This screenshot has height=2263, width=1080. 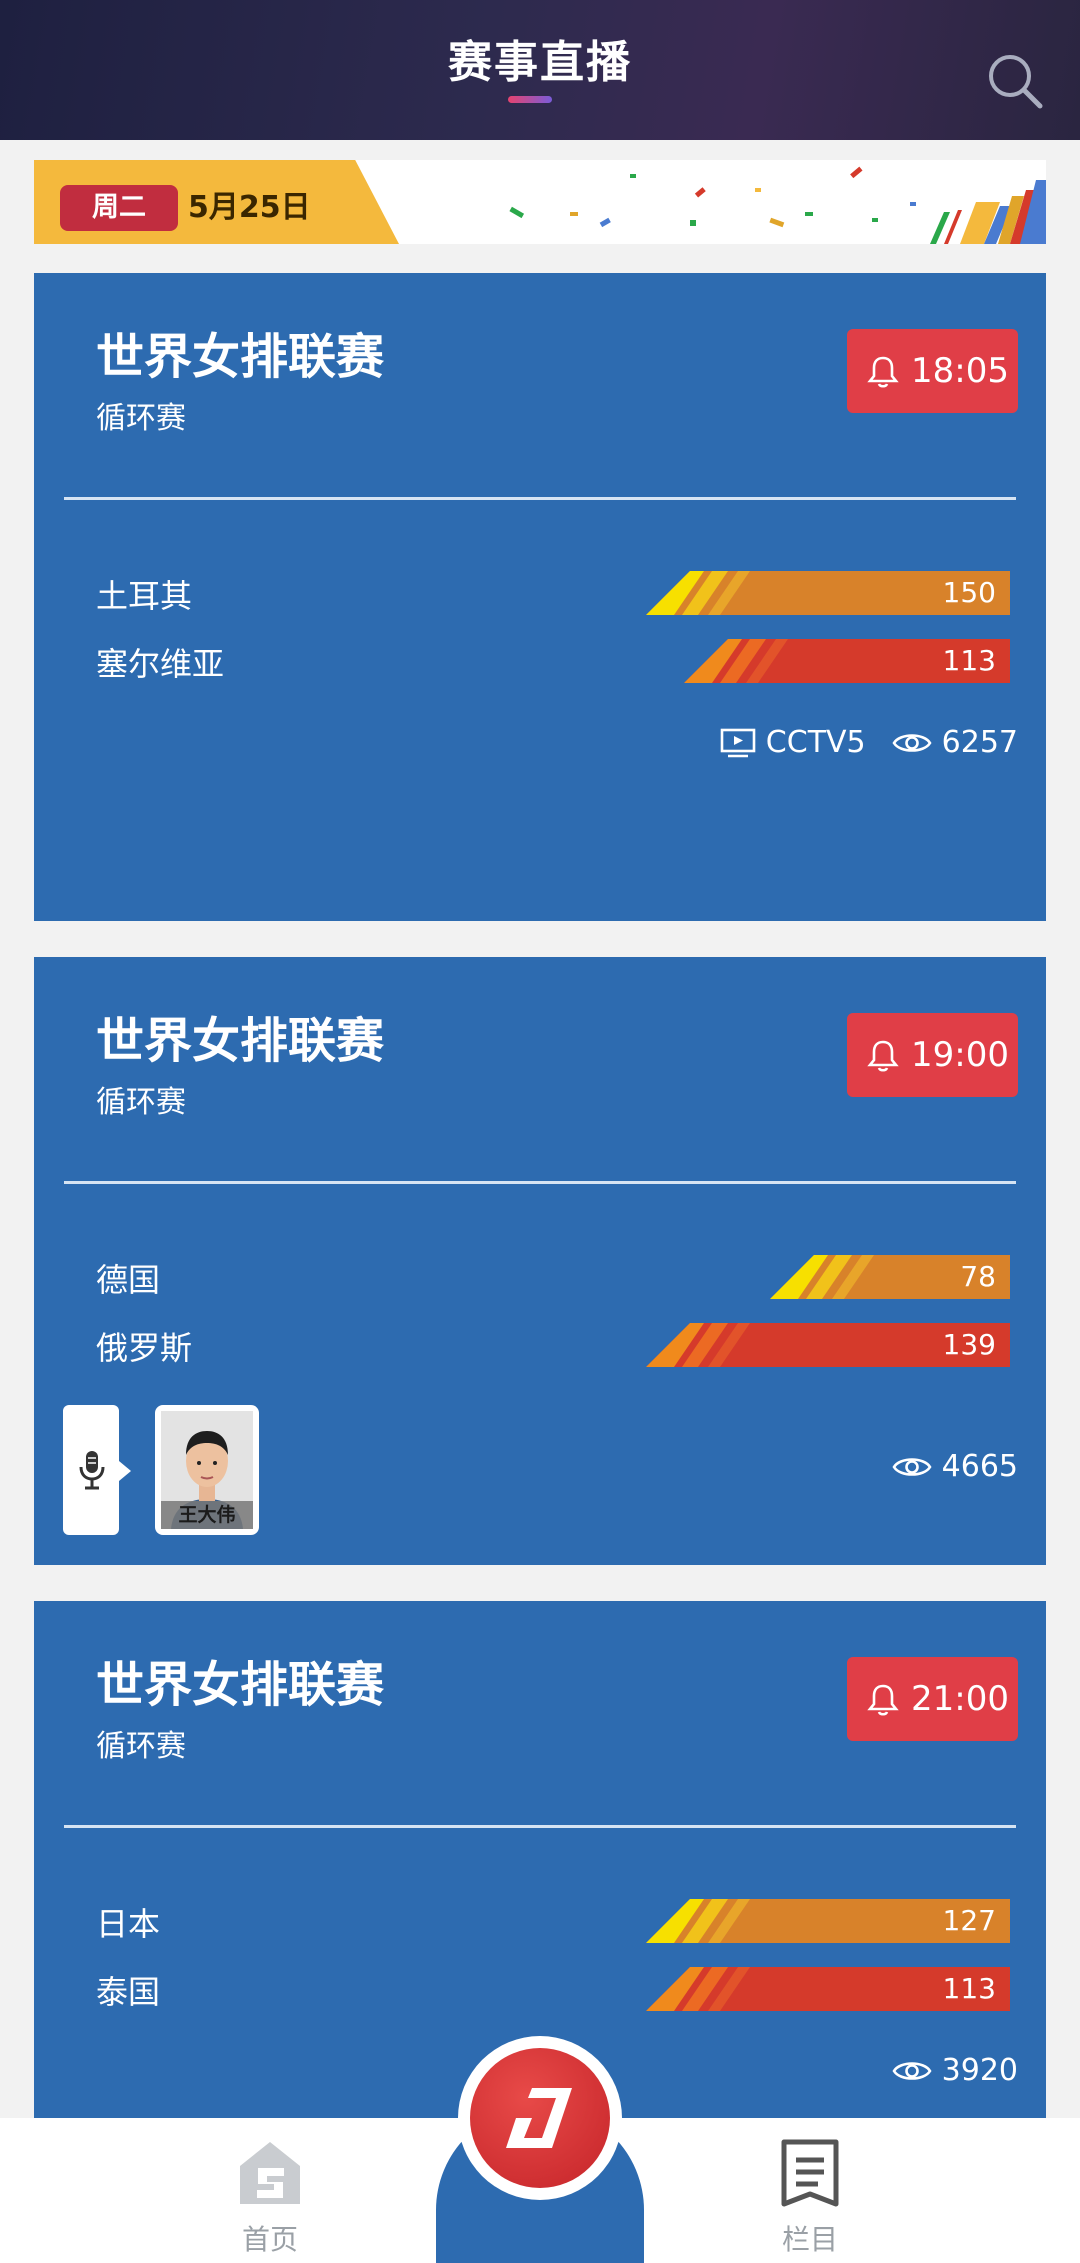 I want to click on avatar: 王大伟, so click(x=207, y=1470).